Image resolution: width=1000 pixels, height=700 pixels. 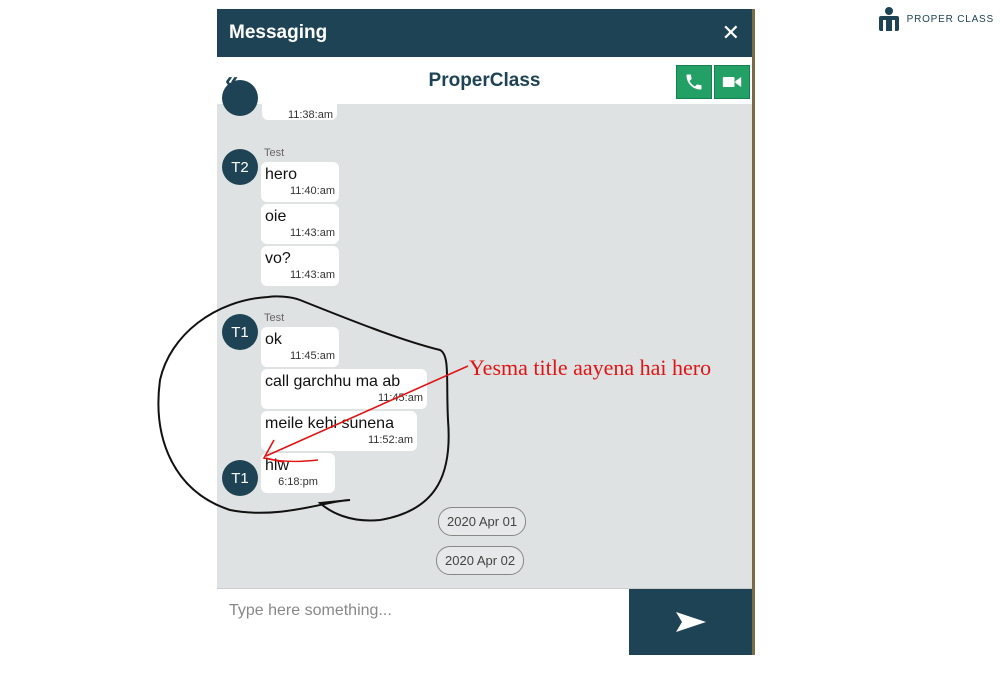 I want to click on message-bubble: 11:38:am, so click(x=299, y=107).